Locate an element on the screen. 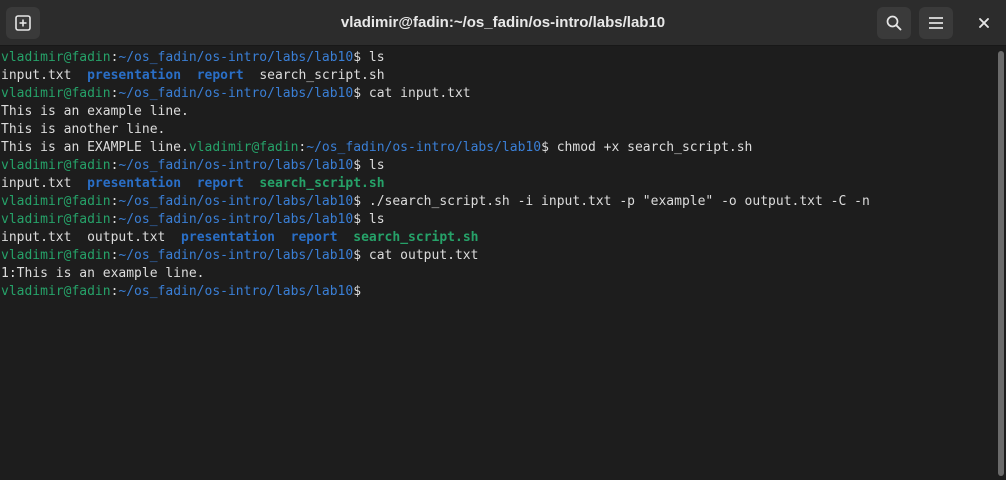 Image resolution: width=1006 pixels, height=480 pixels. new-tab-button is located at coordinates (23, 23).